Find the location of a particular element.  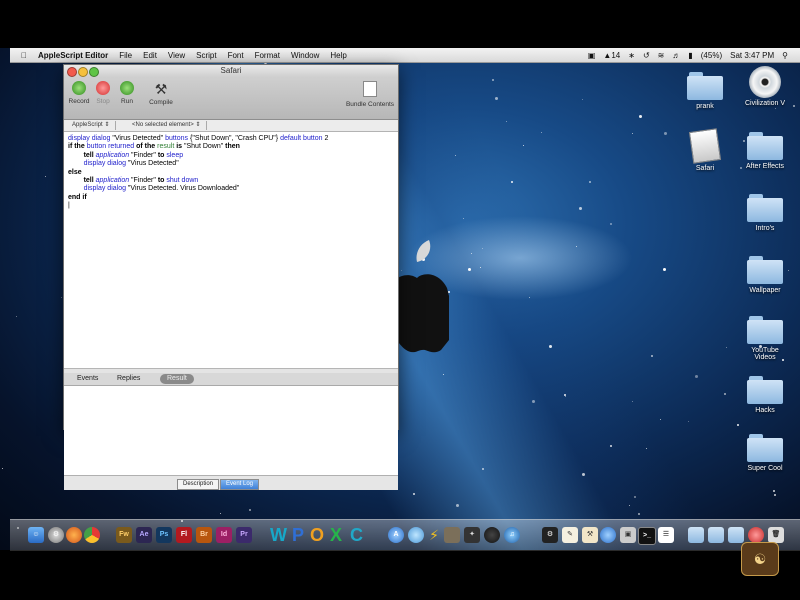

bluetooth-icon: ∗ is located at coordinates (631, 55).